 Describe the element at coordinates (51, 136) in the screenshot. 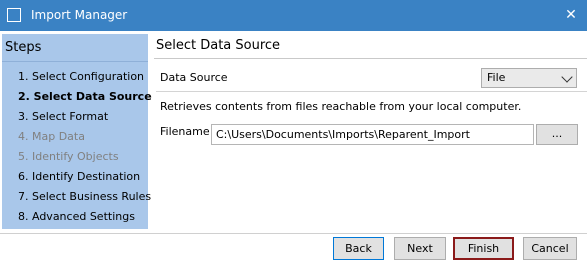

I see `step-map-data: 4. Map Data` at that location.